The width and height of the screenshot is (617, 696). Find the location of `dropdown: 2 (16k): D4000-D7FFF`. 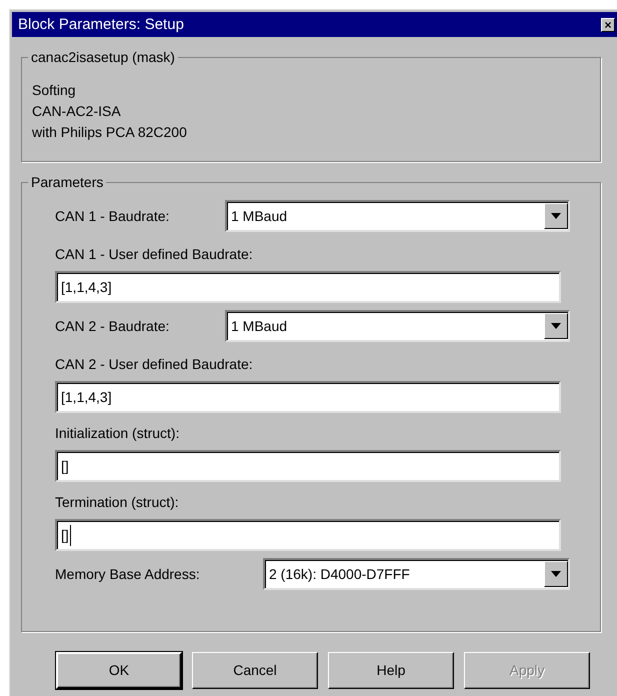

dropdown: 2 (16k): D4000-D7FFF is located at coordinates (416, 574).